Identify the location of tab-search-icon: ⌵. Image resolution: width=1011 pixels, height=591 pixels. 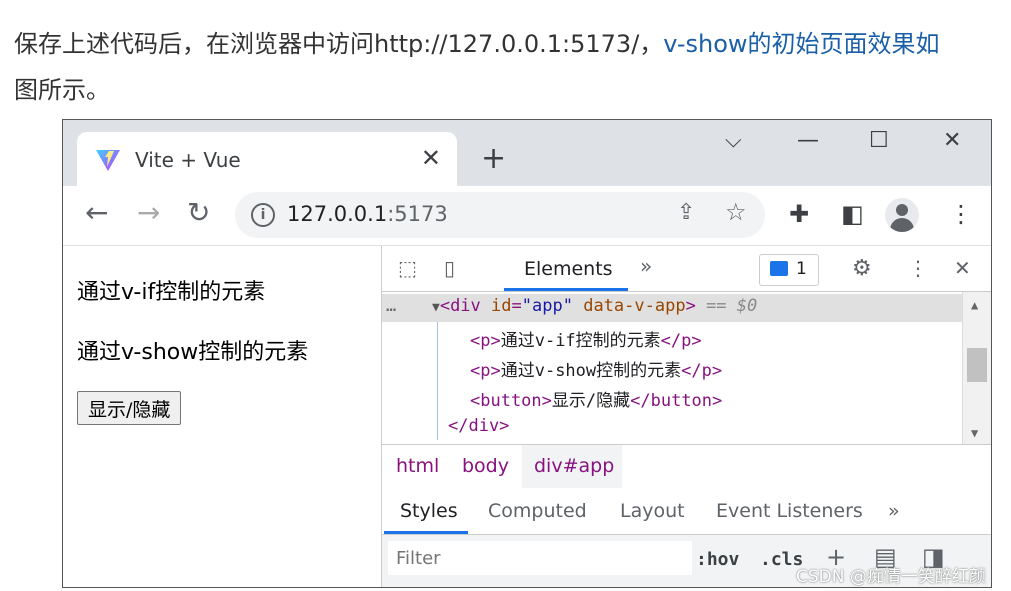
(733, 140).